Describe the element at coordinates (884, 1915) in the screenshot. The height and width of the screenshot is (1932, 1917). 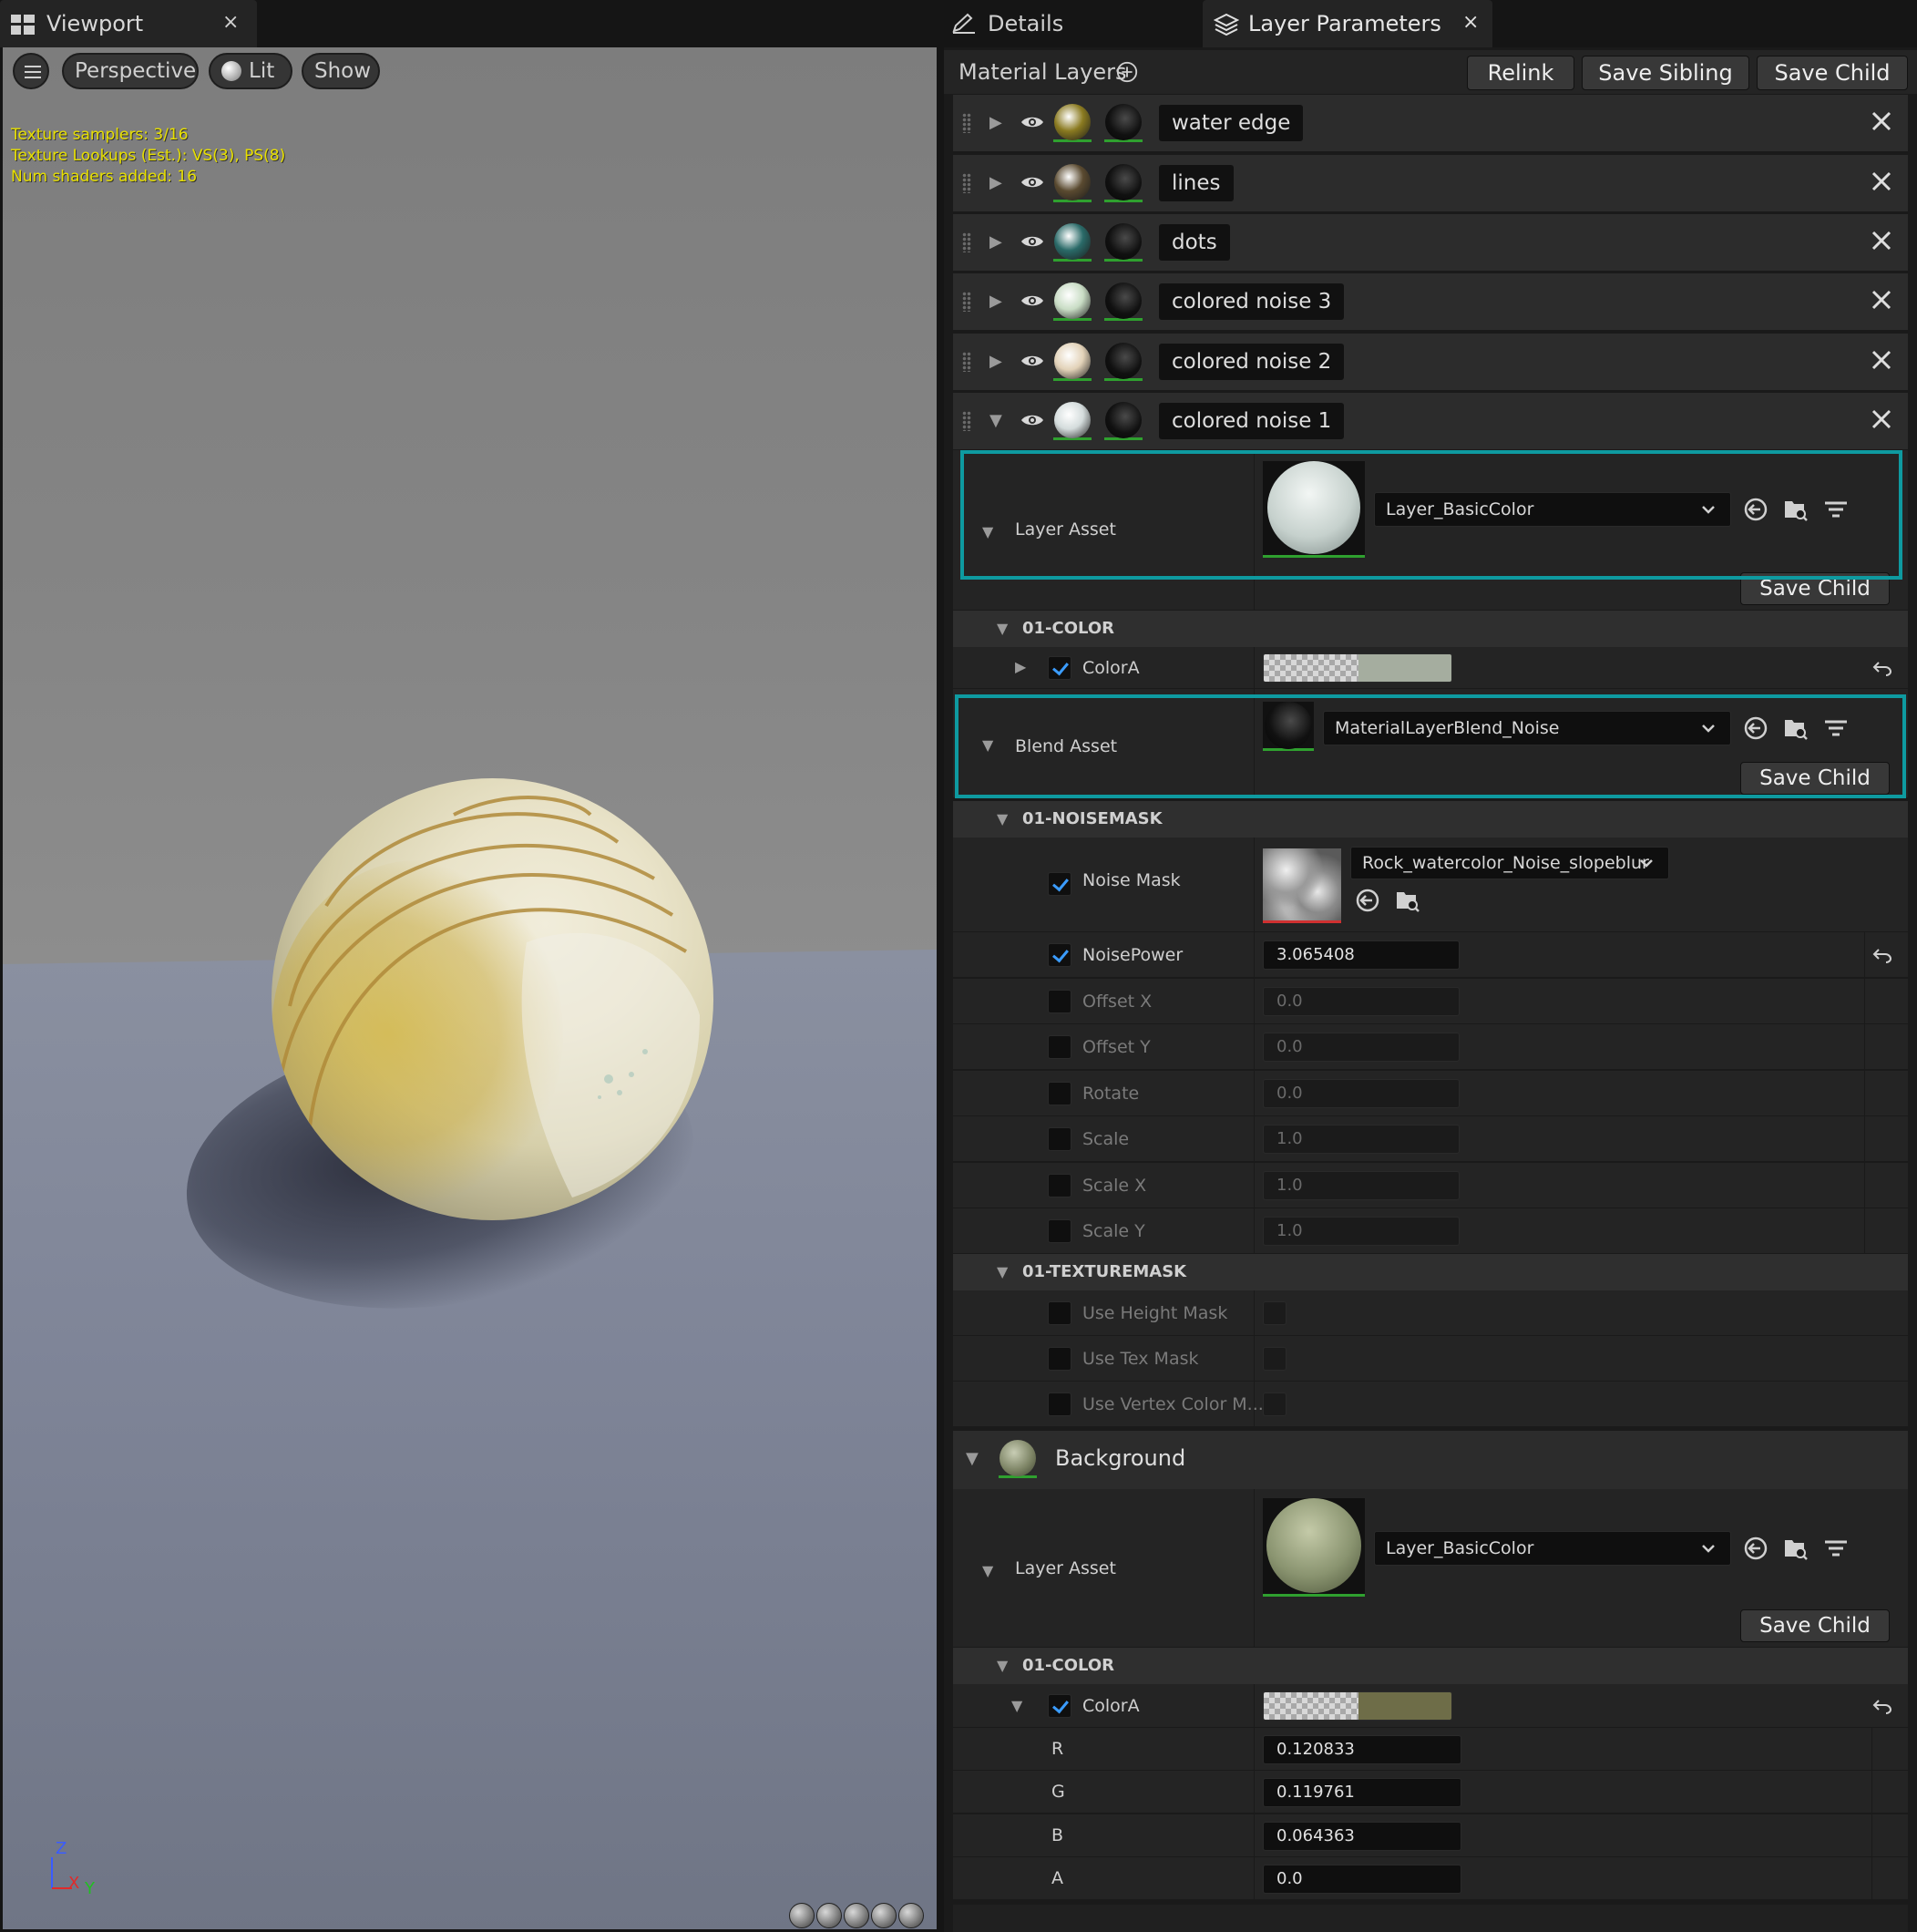
I see `cube-icon` at that location.